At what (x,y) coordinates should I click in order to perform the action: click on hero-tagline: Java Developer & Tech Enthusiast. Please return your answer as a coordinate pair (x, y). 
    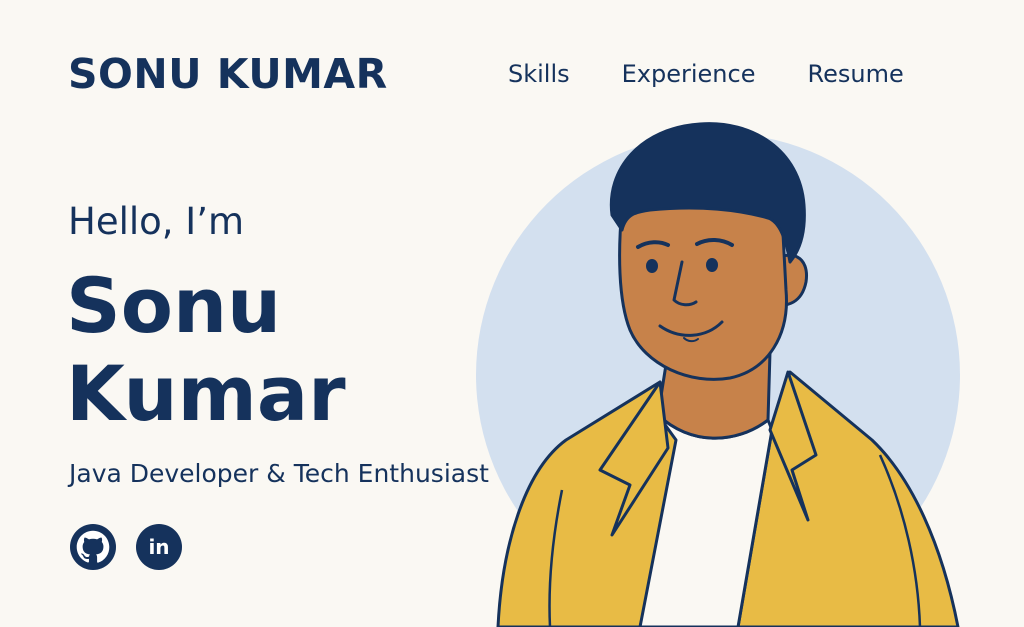
    Looking at the image, I should click on (279, 473).